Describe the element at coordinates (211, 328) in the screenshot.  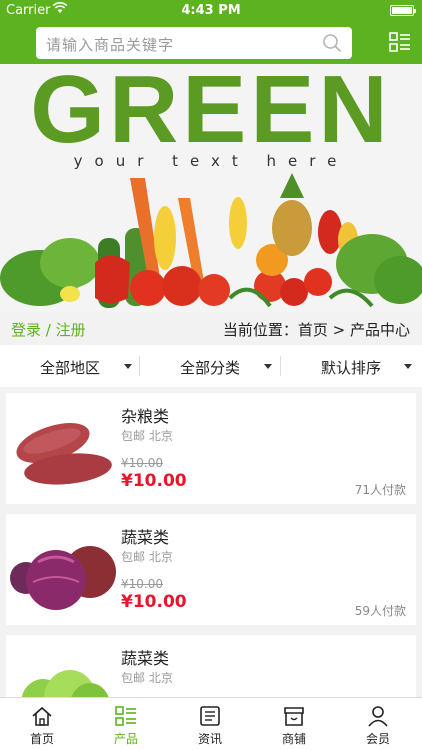
I see `breadcrumb: 登录 / 注册 当前位置：首页 > 产品中心` at that location.